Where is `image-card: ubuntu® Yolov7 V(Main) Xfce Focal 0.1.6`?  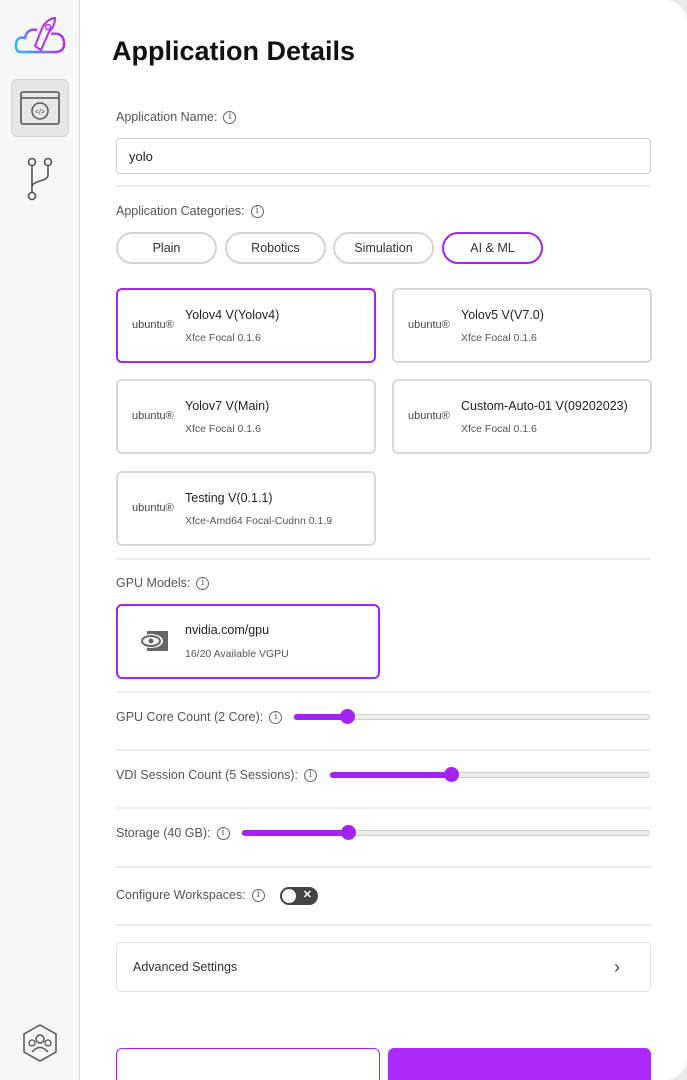 image-card: ubuntu® Yolov7 V(Main) Xfce Focal 0.1.6 is located at coordinates (246, 416).